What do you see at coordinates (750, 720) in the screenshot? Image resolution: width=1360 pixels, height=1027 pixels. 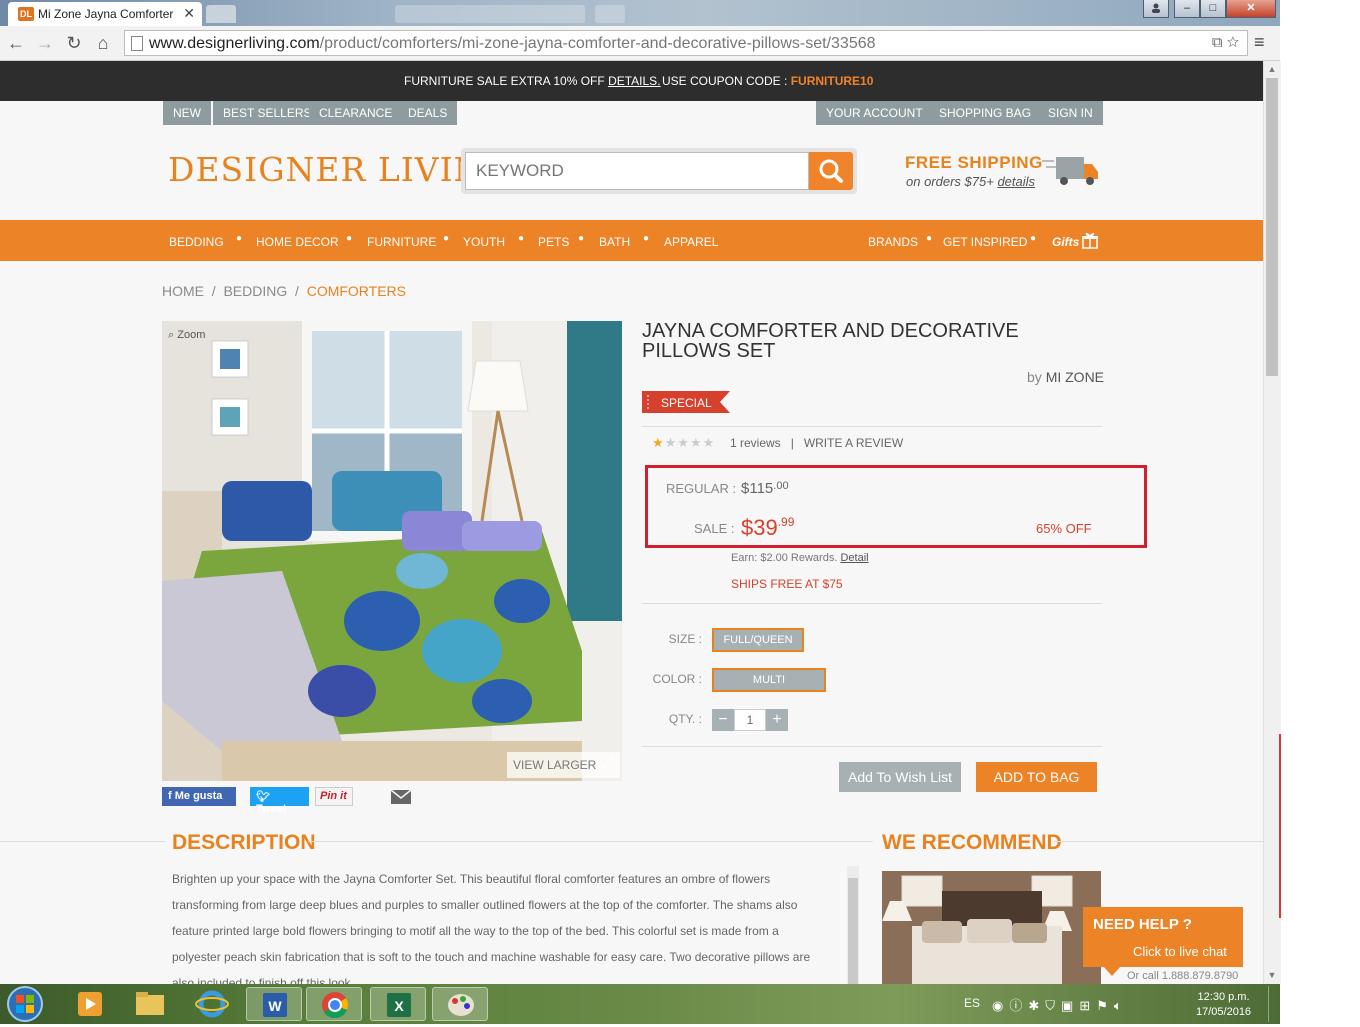 I see `qty-input` at bounding box center [750, 720].